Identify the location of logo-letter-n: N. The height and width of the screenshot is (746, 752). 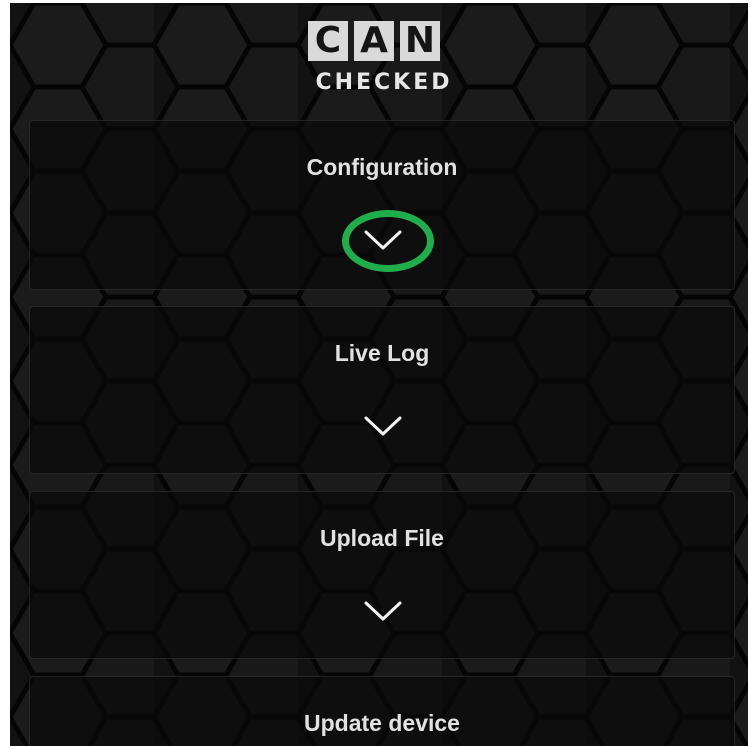
(420, 41).